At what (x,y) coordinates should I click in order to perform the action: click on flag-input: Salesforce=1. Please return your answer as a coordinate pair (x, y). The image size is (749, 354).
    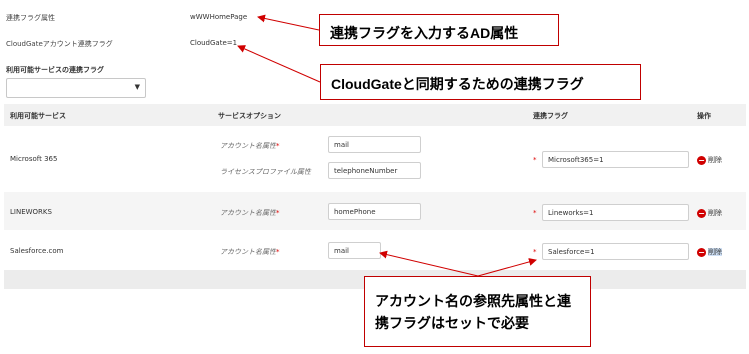
    Looking at the image, I should click on (615, 251).